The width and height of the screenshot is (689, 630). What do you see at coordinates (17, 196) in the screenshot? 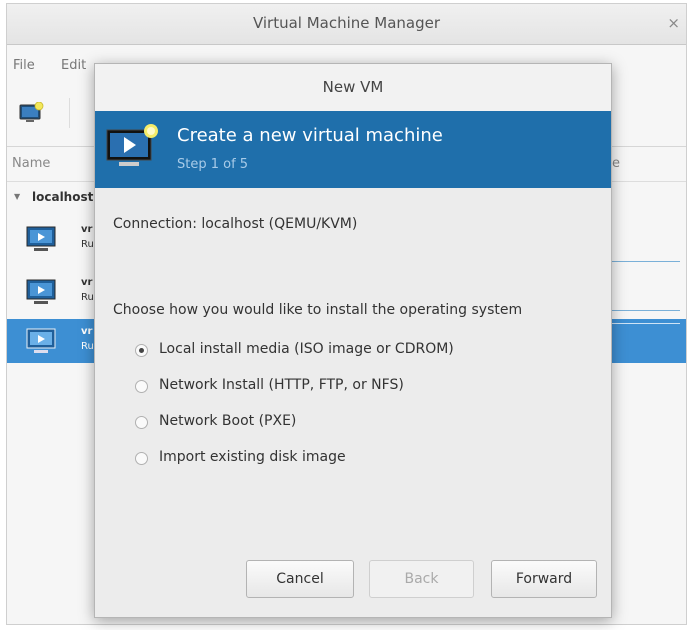
I see `expander-icon: ▼` at bounding box center [17, 196].